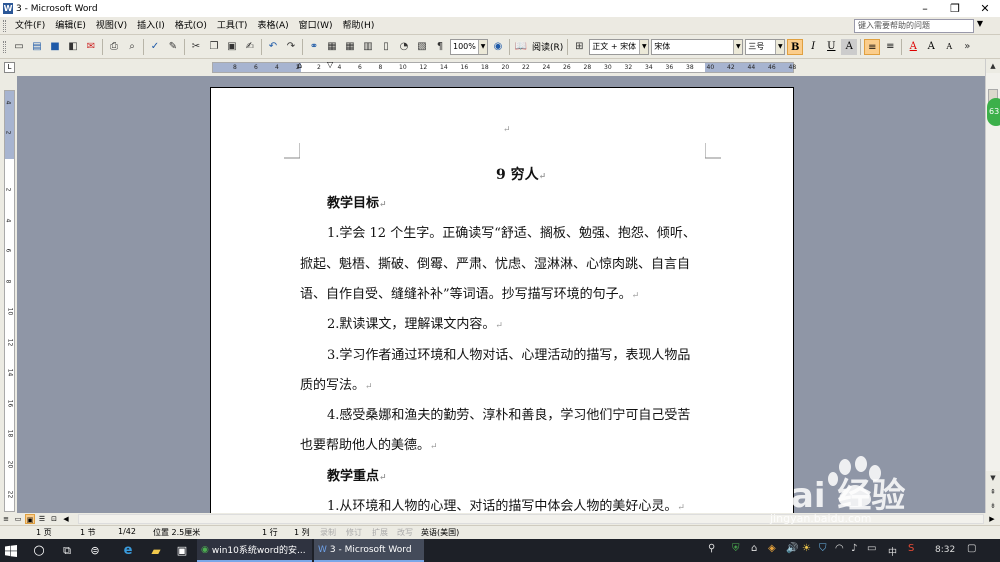 Image resolution: width=1000 pixels, height=562 pixels. What do you see at coordinates (328, 532) in the screenshot?
I see `status-record: 录制` at bounding box center [328, 532].